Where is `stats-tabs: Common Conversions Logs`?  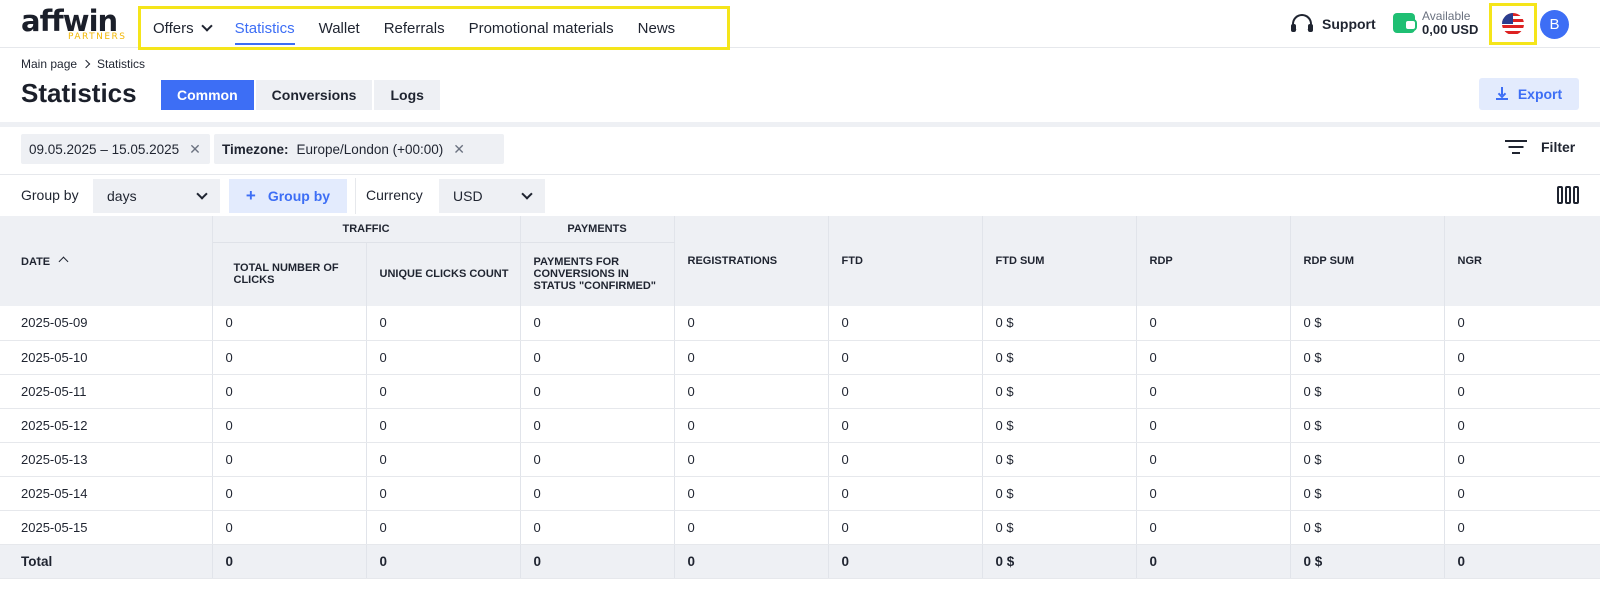
stats-tabs: Common Conversions Logs is located at coordinates (301, 95).